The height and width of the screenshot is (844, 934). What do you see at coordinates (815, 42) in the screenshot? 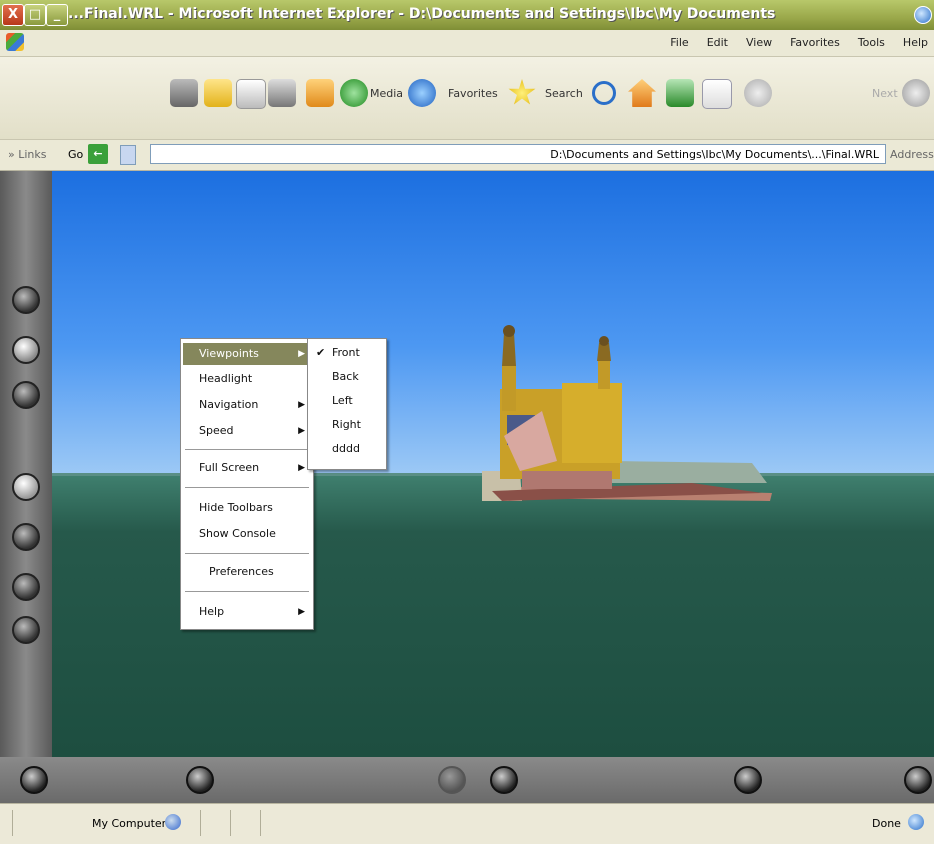
I see `menu-favorites: Favorites` at bounding box center [815, 42].